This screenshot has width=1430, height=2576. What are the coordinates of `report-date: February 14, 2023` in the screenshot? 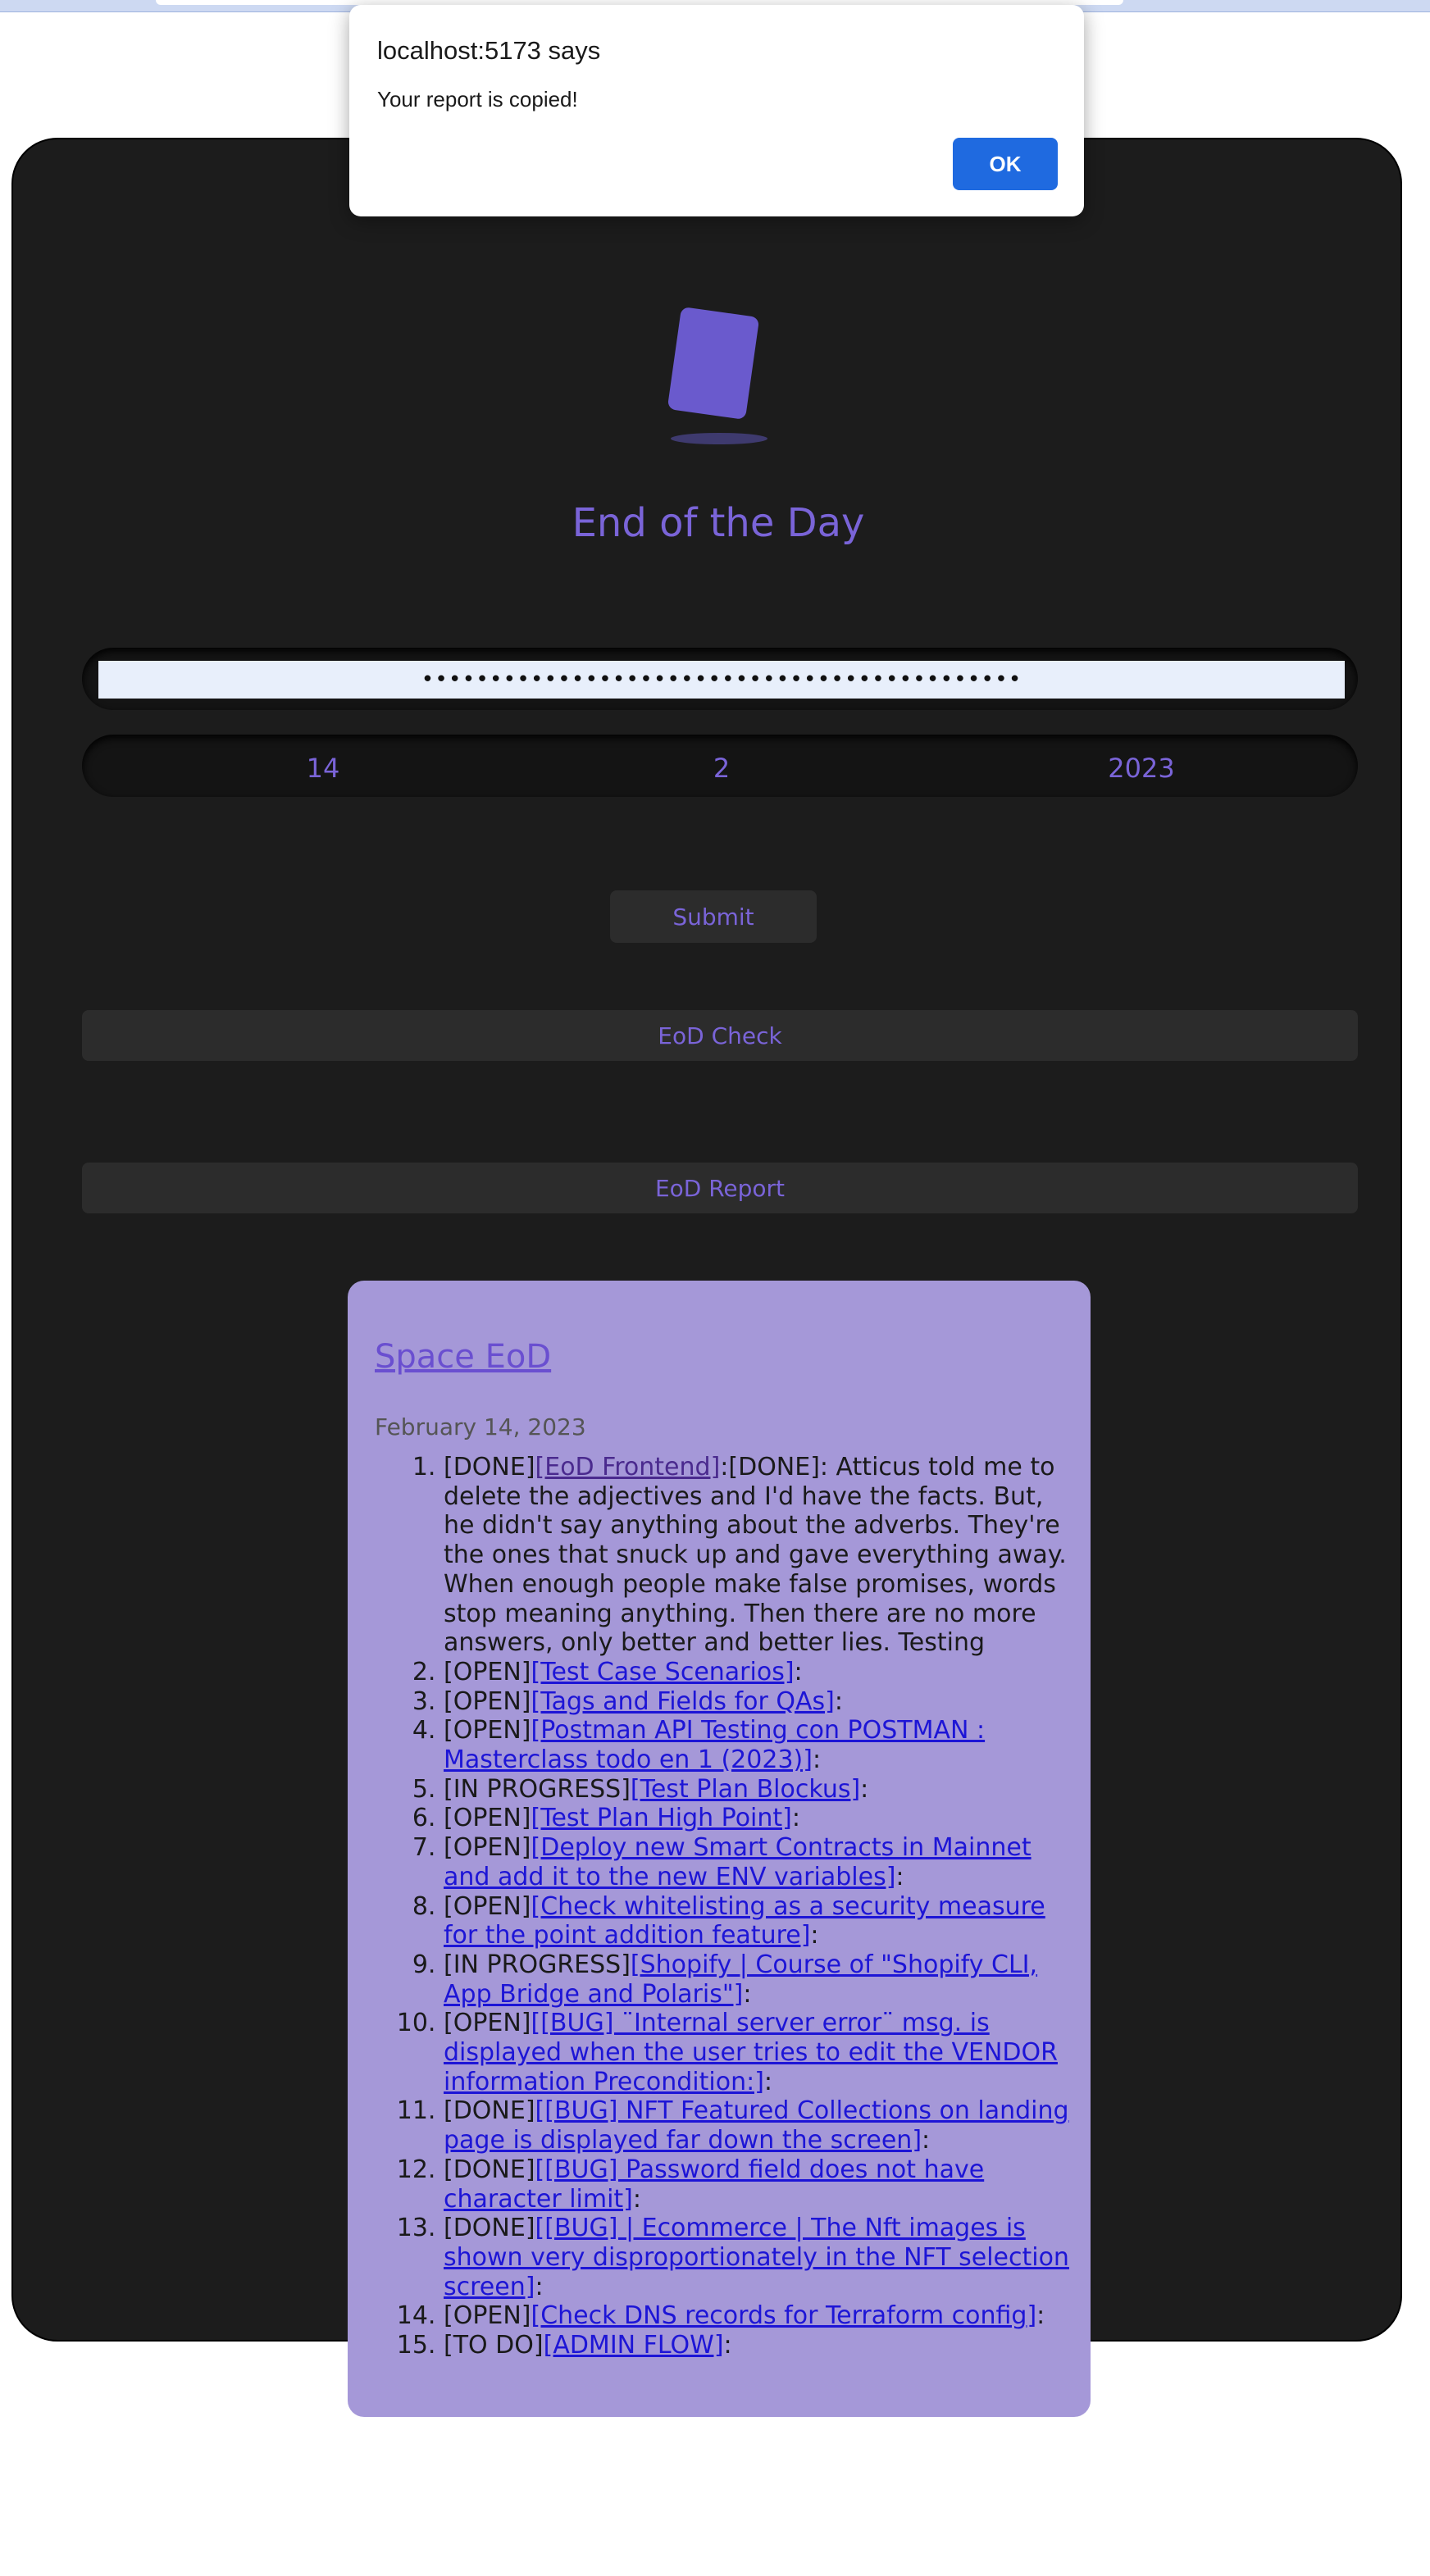 It's located at (481, 1426).